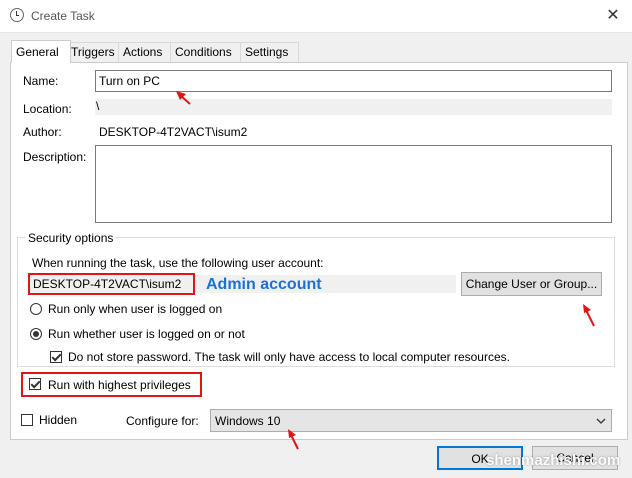 This screenshot has width=632, height=478. Describe the element at coordinates (293, 439) in the screenshot. I see `annotation-arrow-configure` at that location.